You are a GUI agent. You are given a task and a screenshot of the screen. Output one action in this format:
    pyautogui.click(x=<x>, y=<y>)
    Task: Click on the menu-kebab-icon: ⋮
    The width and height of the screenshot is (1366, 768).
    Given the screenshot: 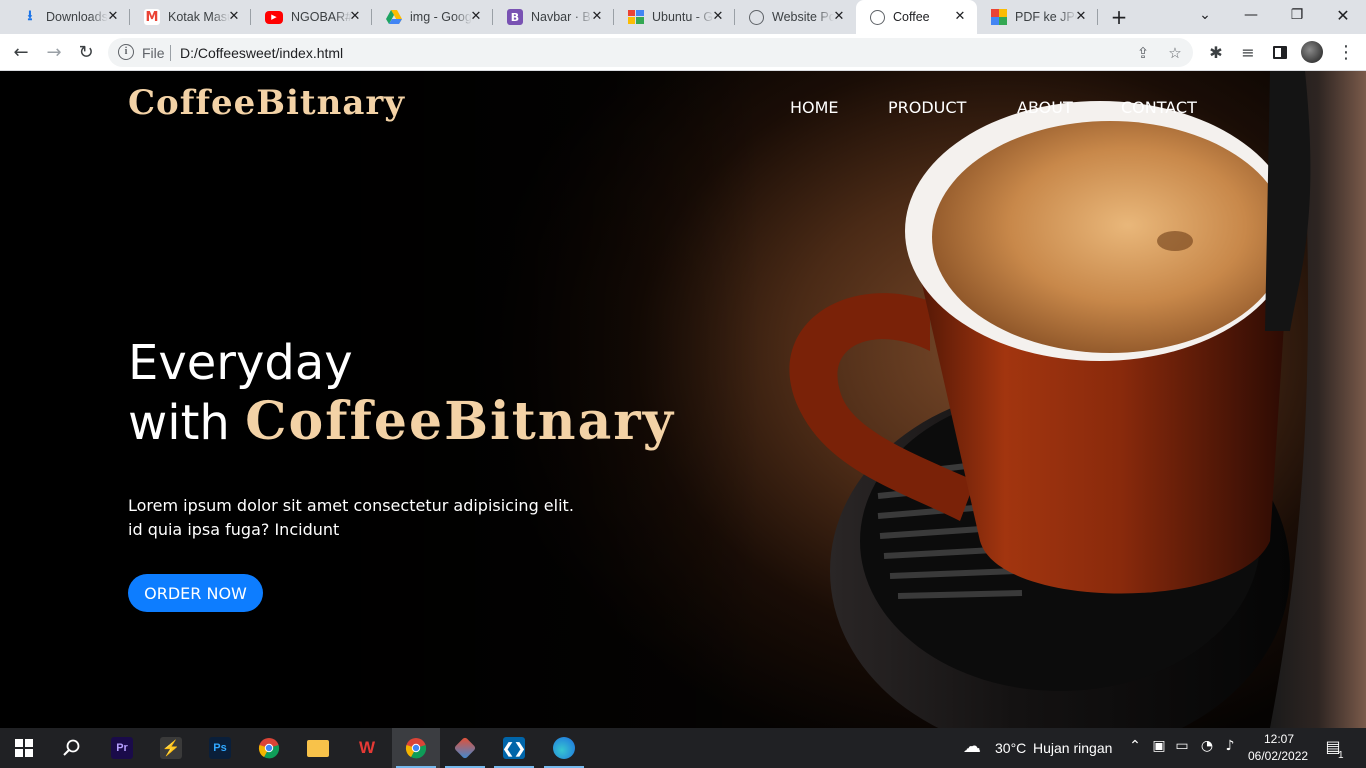 What is the action you would take?
    pyautogui.click(x=1346, y=52)
    